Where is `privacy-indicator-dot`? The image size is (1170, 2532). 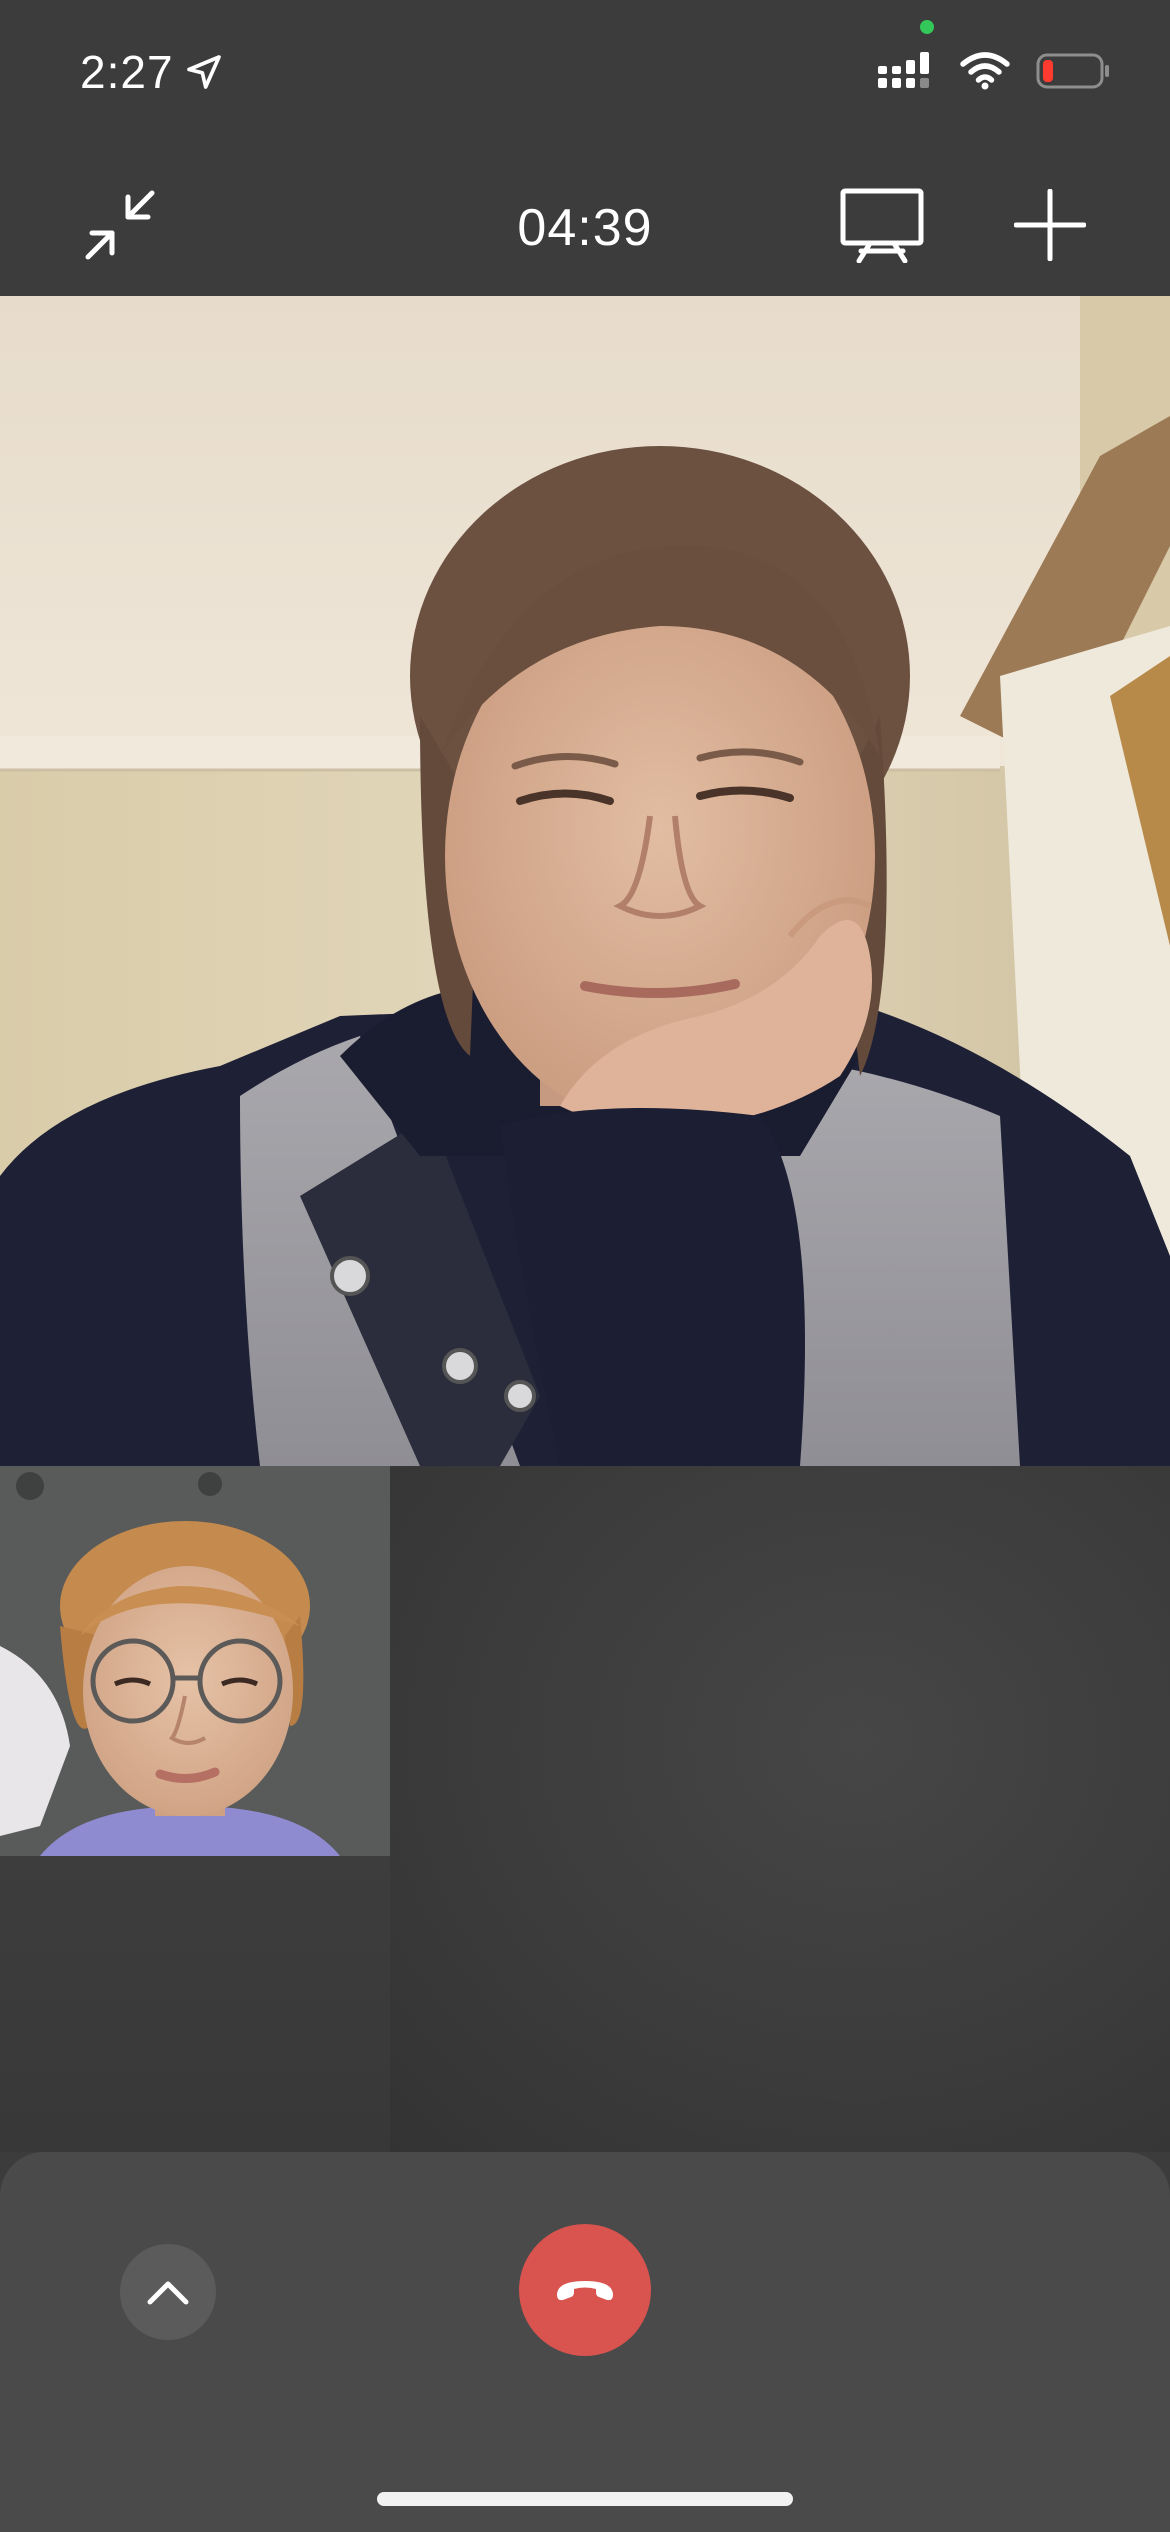 privacy-indicator-dot is located at coordinates (927, 27).